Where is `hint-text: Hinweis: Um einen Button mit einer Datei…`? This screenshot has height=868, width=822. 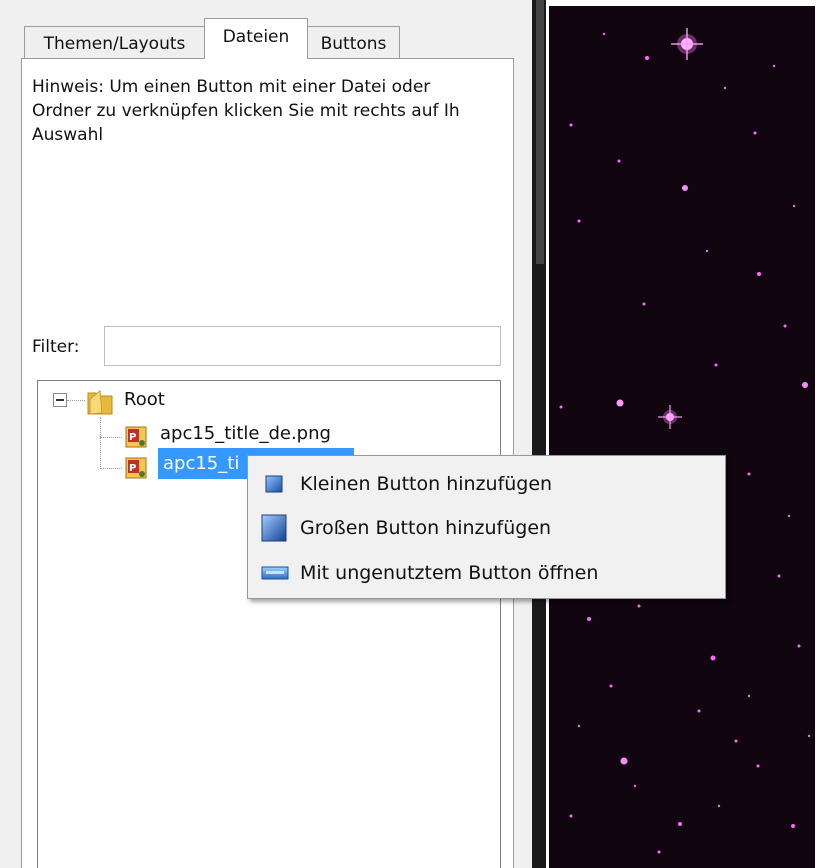
hint-text: Hinweis: Um einen Button mit einer Datei… is located at coordinates (246, 111).